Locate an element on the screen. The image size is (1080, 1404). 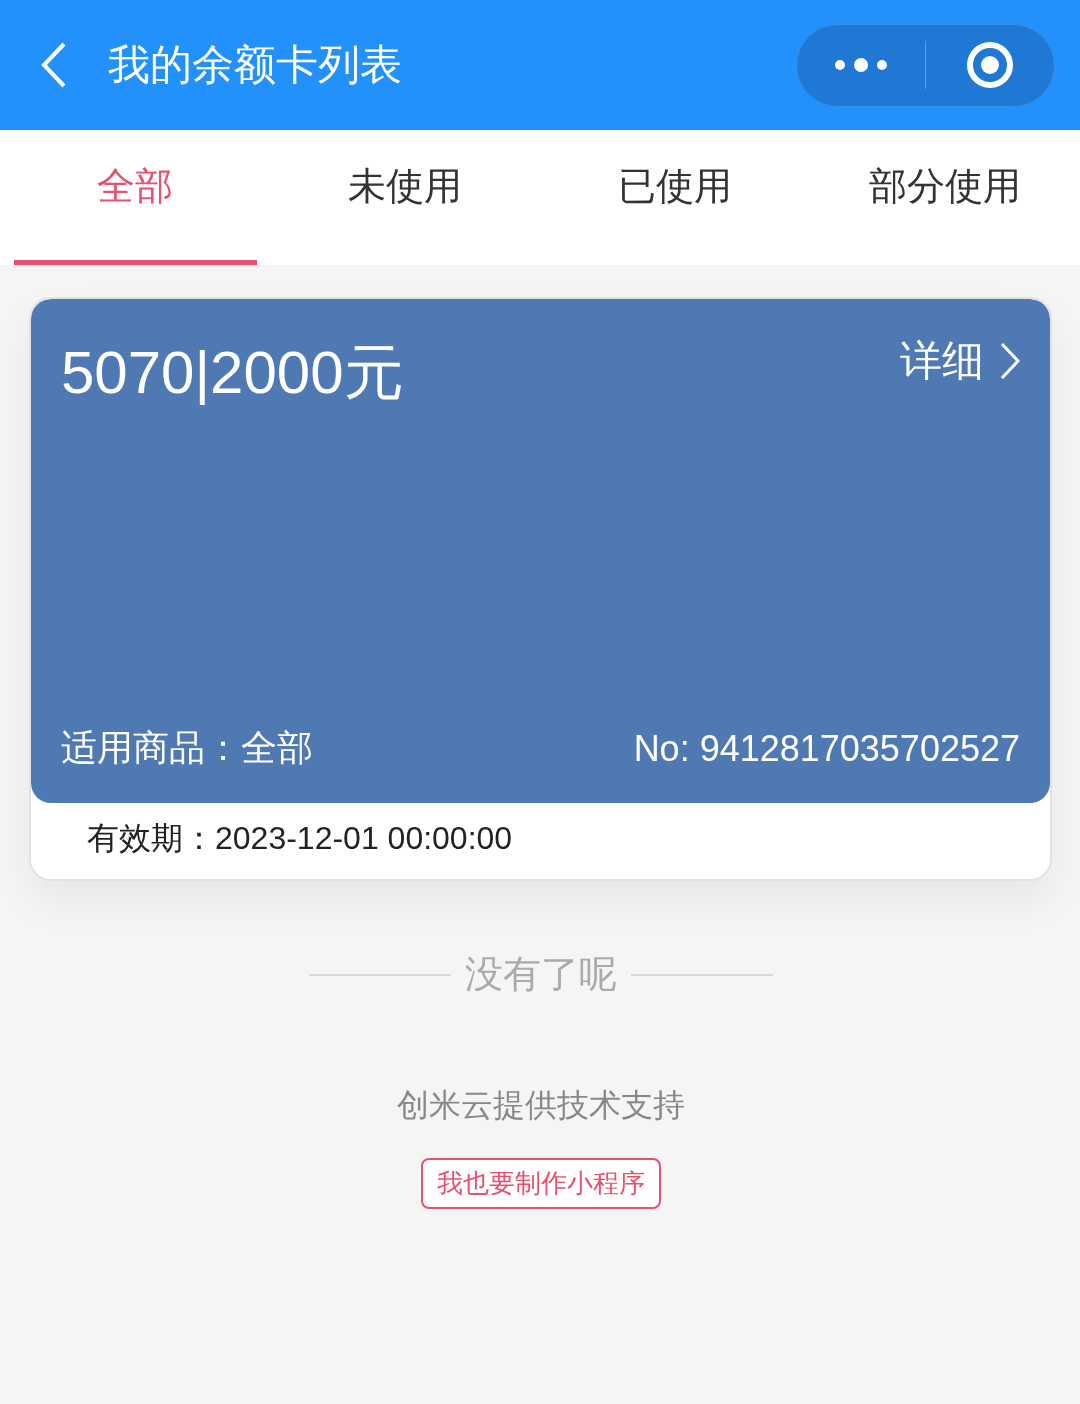
tab: 已使用 is located at coordinates (675, 197).